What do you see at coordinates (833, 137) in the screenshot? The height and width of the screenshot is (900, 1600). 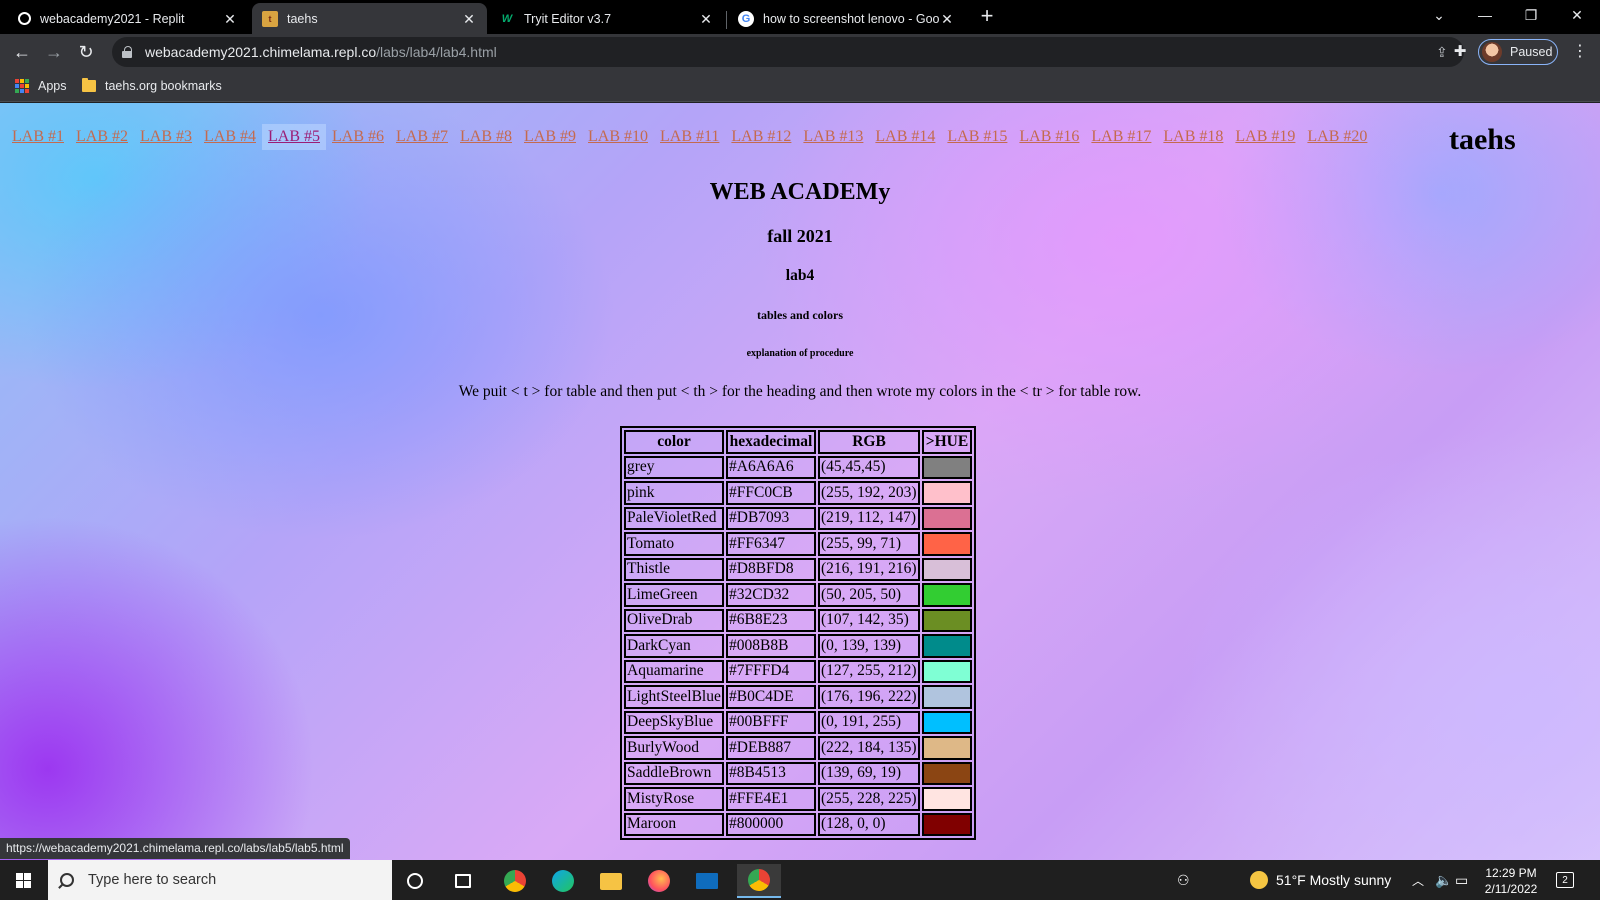 I see `lab-link-13: LAB #13` at bounding box center [833, 137].